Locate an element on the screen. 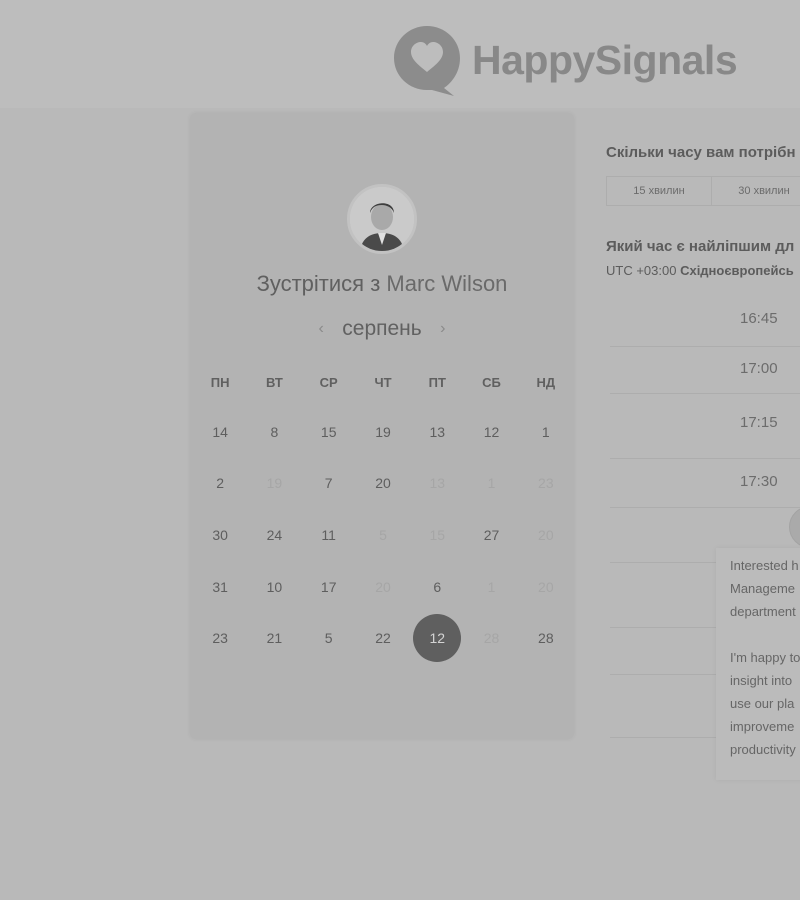 The height and width of the screenshot is (900, 800). chat-launcher-button is located at coordinates (794, 527).